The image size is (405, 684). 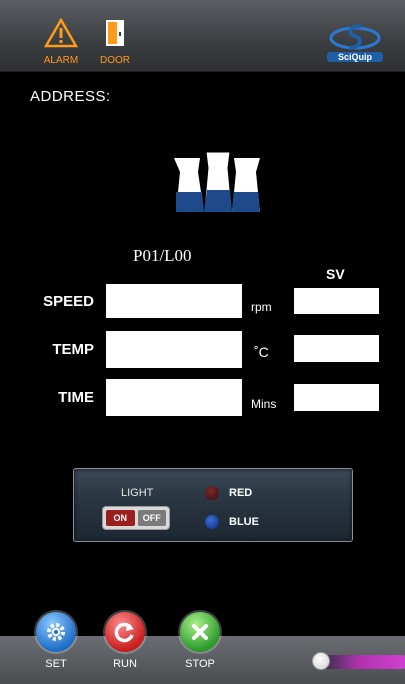 I want to click on gear-icon, so click(x=56, y=632).